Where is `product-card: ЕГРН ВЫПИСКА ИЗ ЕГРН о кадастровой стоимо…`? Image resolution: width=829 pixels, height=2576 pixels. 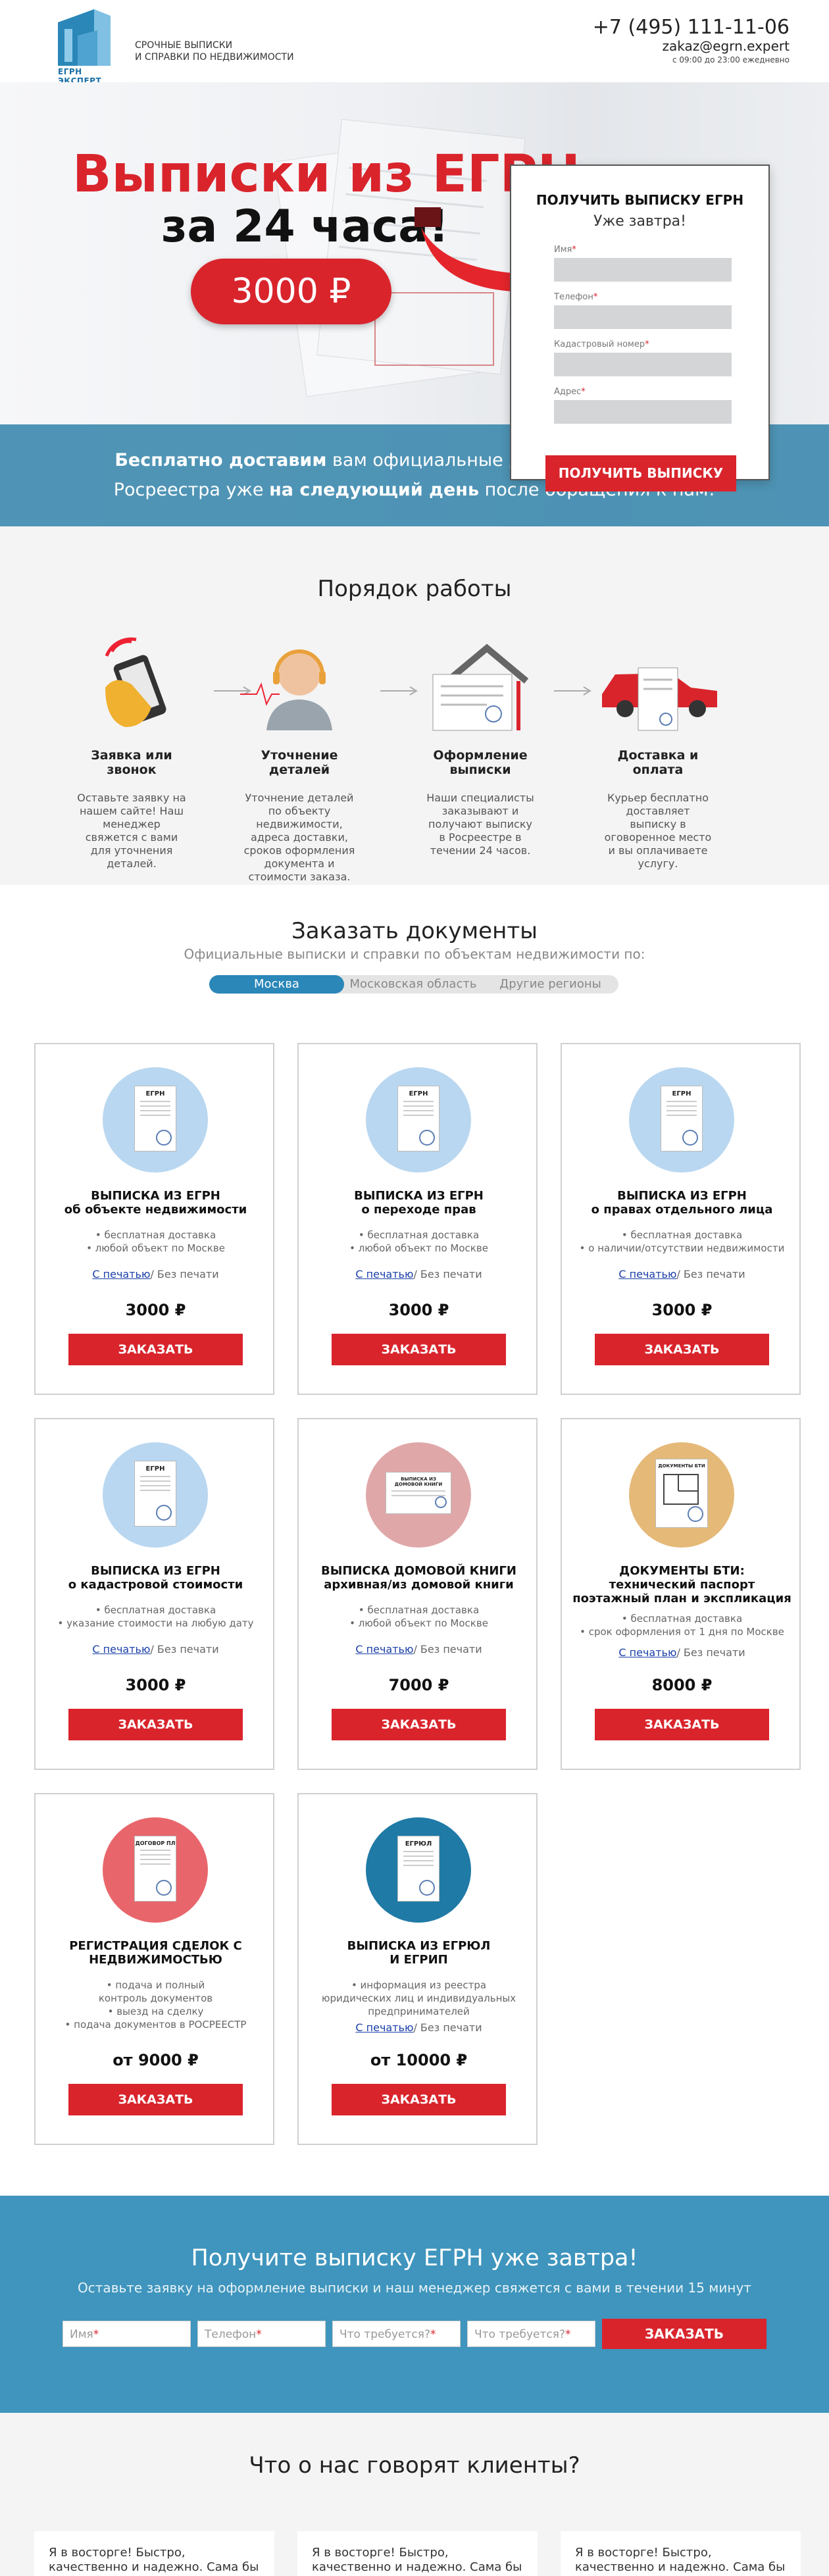 product-card: ЕГРН ВЫПИСКА ИЗ ЕГРН о кадастровой стоимо… is located at coordinates (154, 1594).